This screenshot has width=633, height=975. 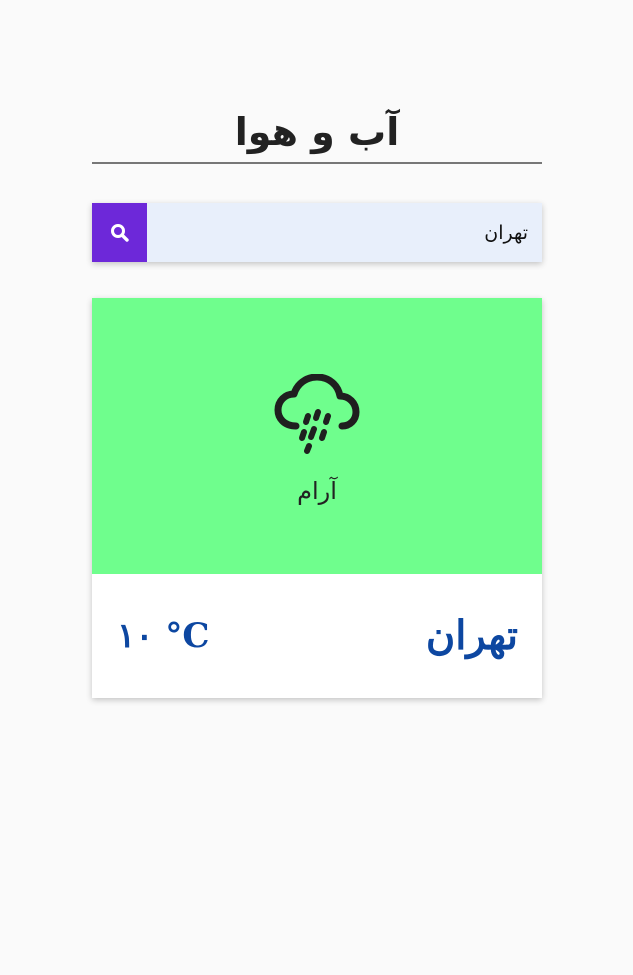 What do you see at coordinates (317, 414) in the screenshot?
I see `cloud-rain-icon` at bounding box center [317, 414].